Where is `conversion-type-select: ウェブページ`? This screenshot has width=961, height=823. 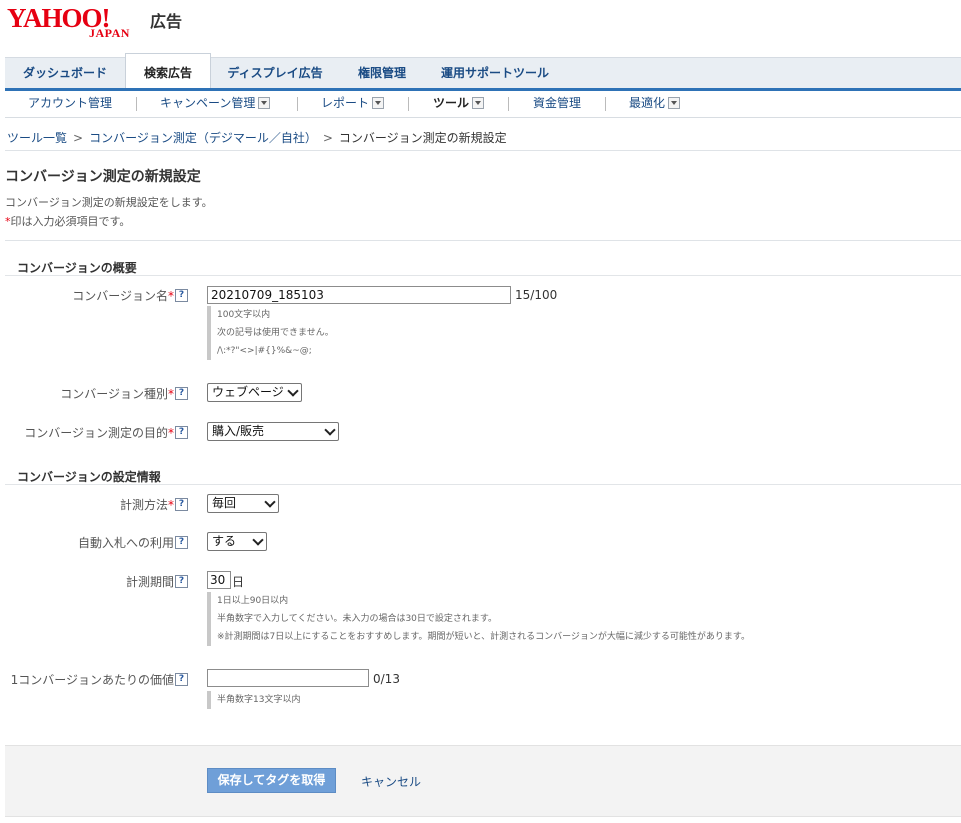 conversion-type-select: ウェブページ is located at coordinates (254, 392).